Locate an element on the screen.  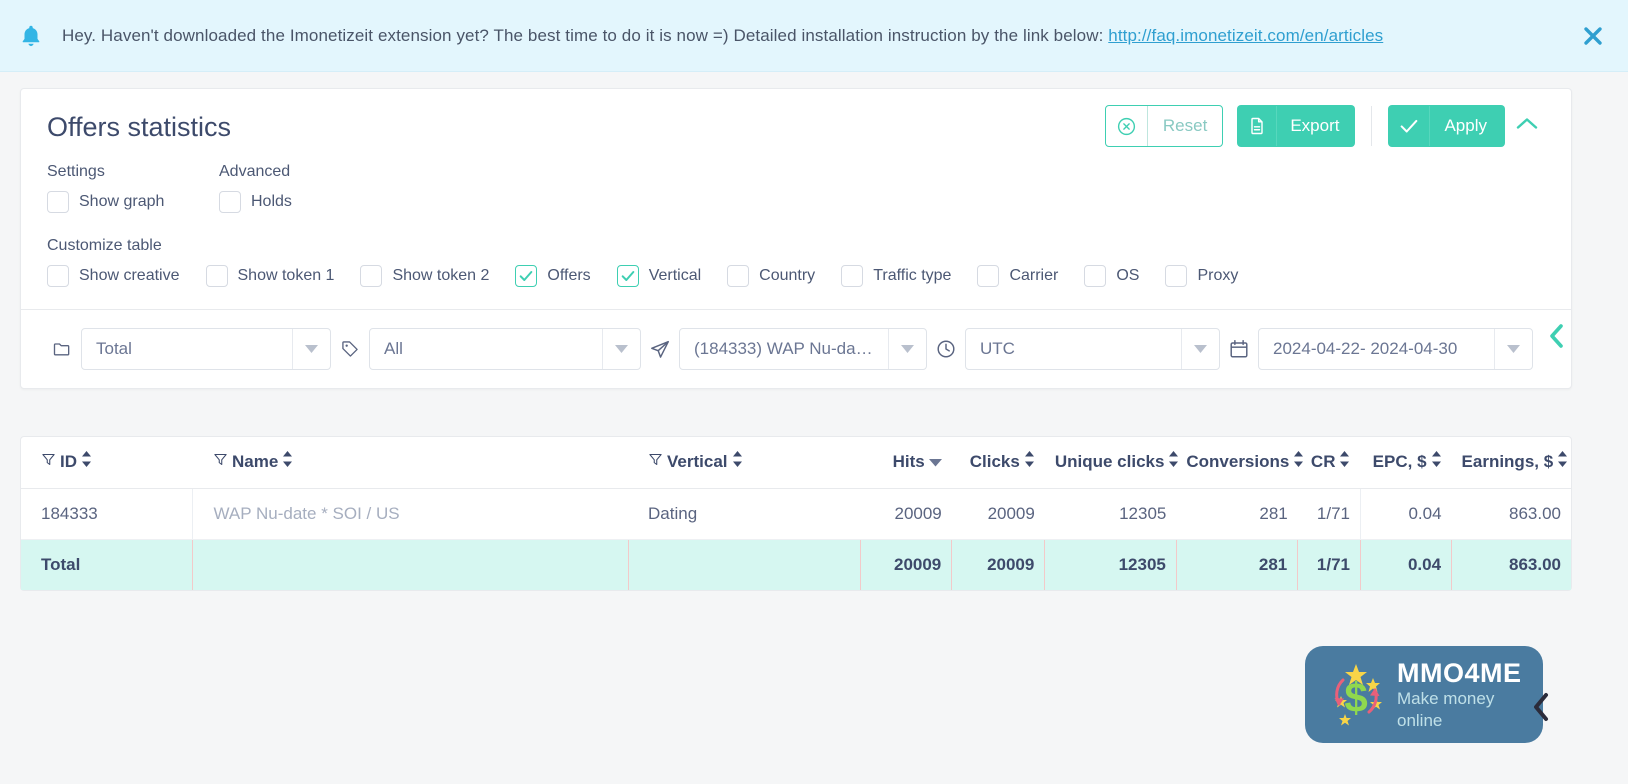
clock-icon is located at coordinates (946, 349).